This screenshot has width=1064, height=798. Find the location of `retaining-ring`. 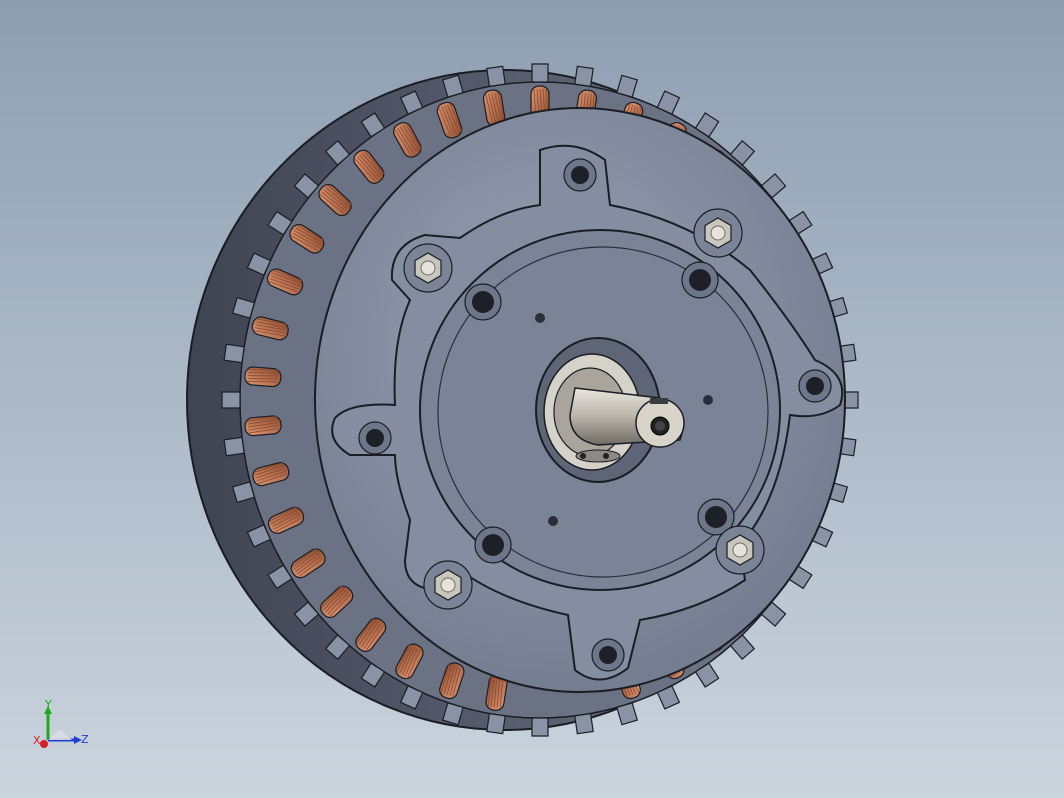

retaining-ring is located at coordinates (598, 456).